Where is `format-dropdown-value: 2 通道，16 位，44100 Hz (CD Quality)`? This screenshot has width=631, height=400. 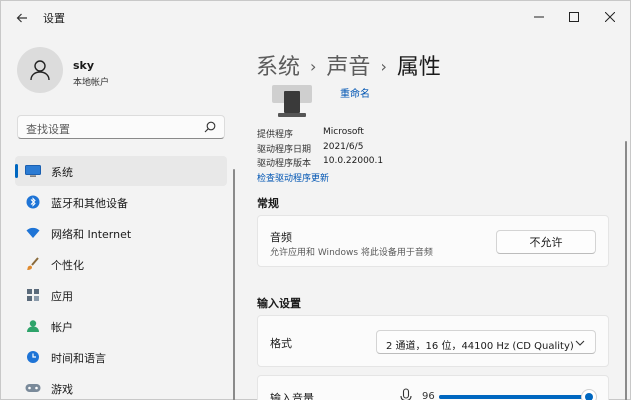
format-dropdown-value: 2 通道，16 位，44100 Hz (CD Quality) is located at coordinates (480, 346).